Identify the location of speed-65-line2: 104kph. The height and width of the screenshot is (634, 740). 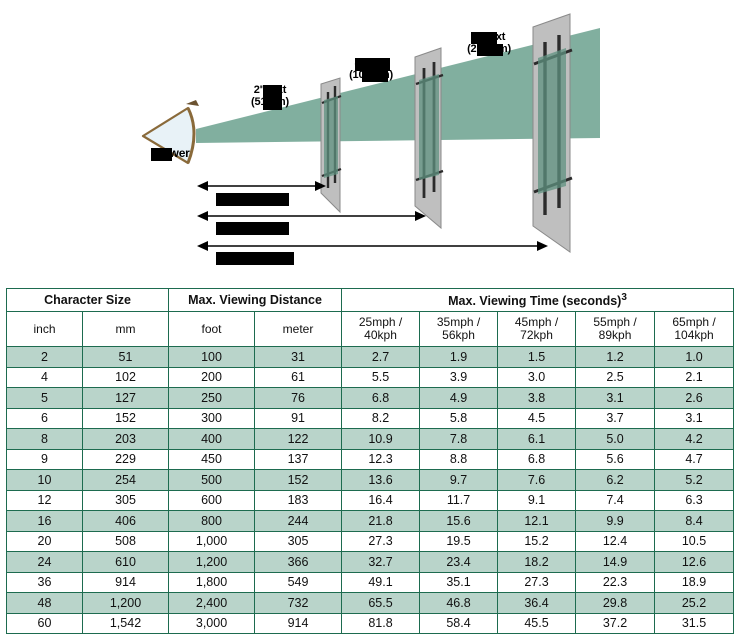
(694, 335).